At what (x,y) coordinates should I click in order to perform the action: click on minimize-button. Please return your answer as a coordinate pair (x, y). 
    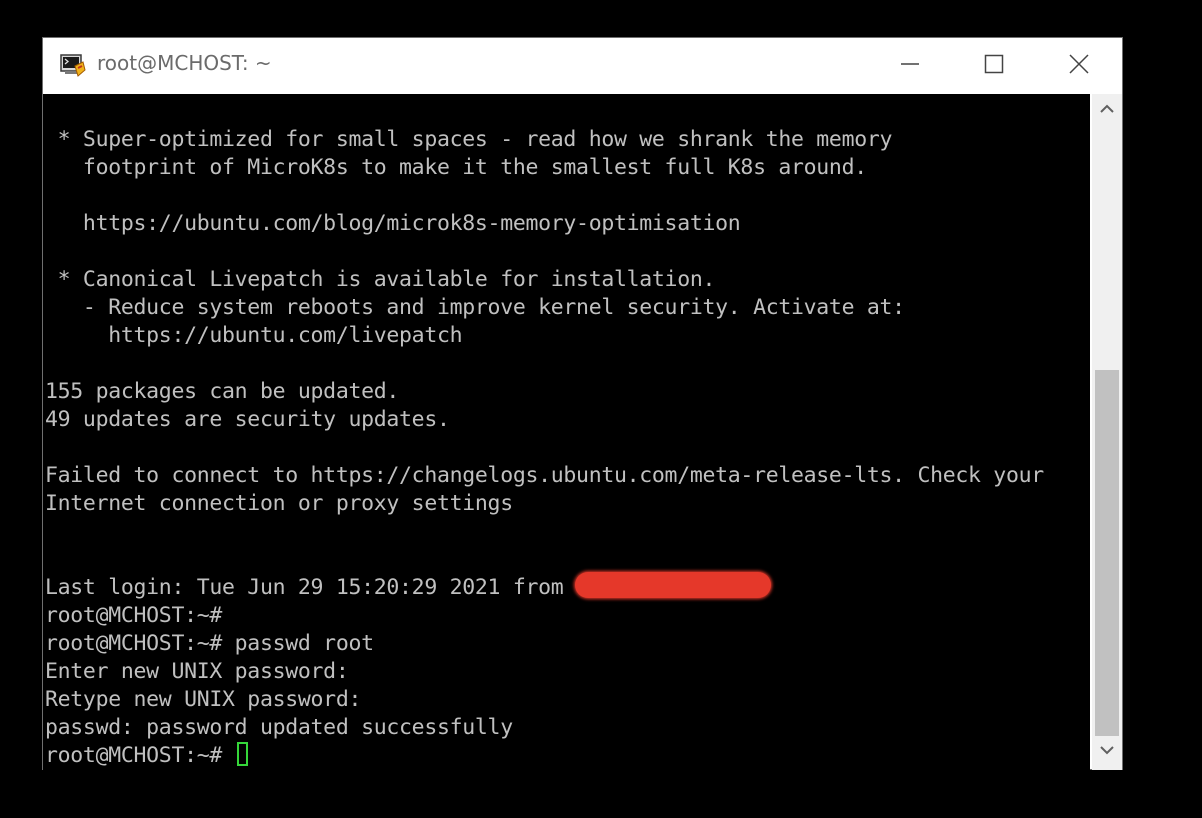
    Looking at the image, I should click on (910, 64).